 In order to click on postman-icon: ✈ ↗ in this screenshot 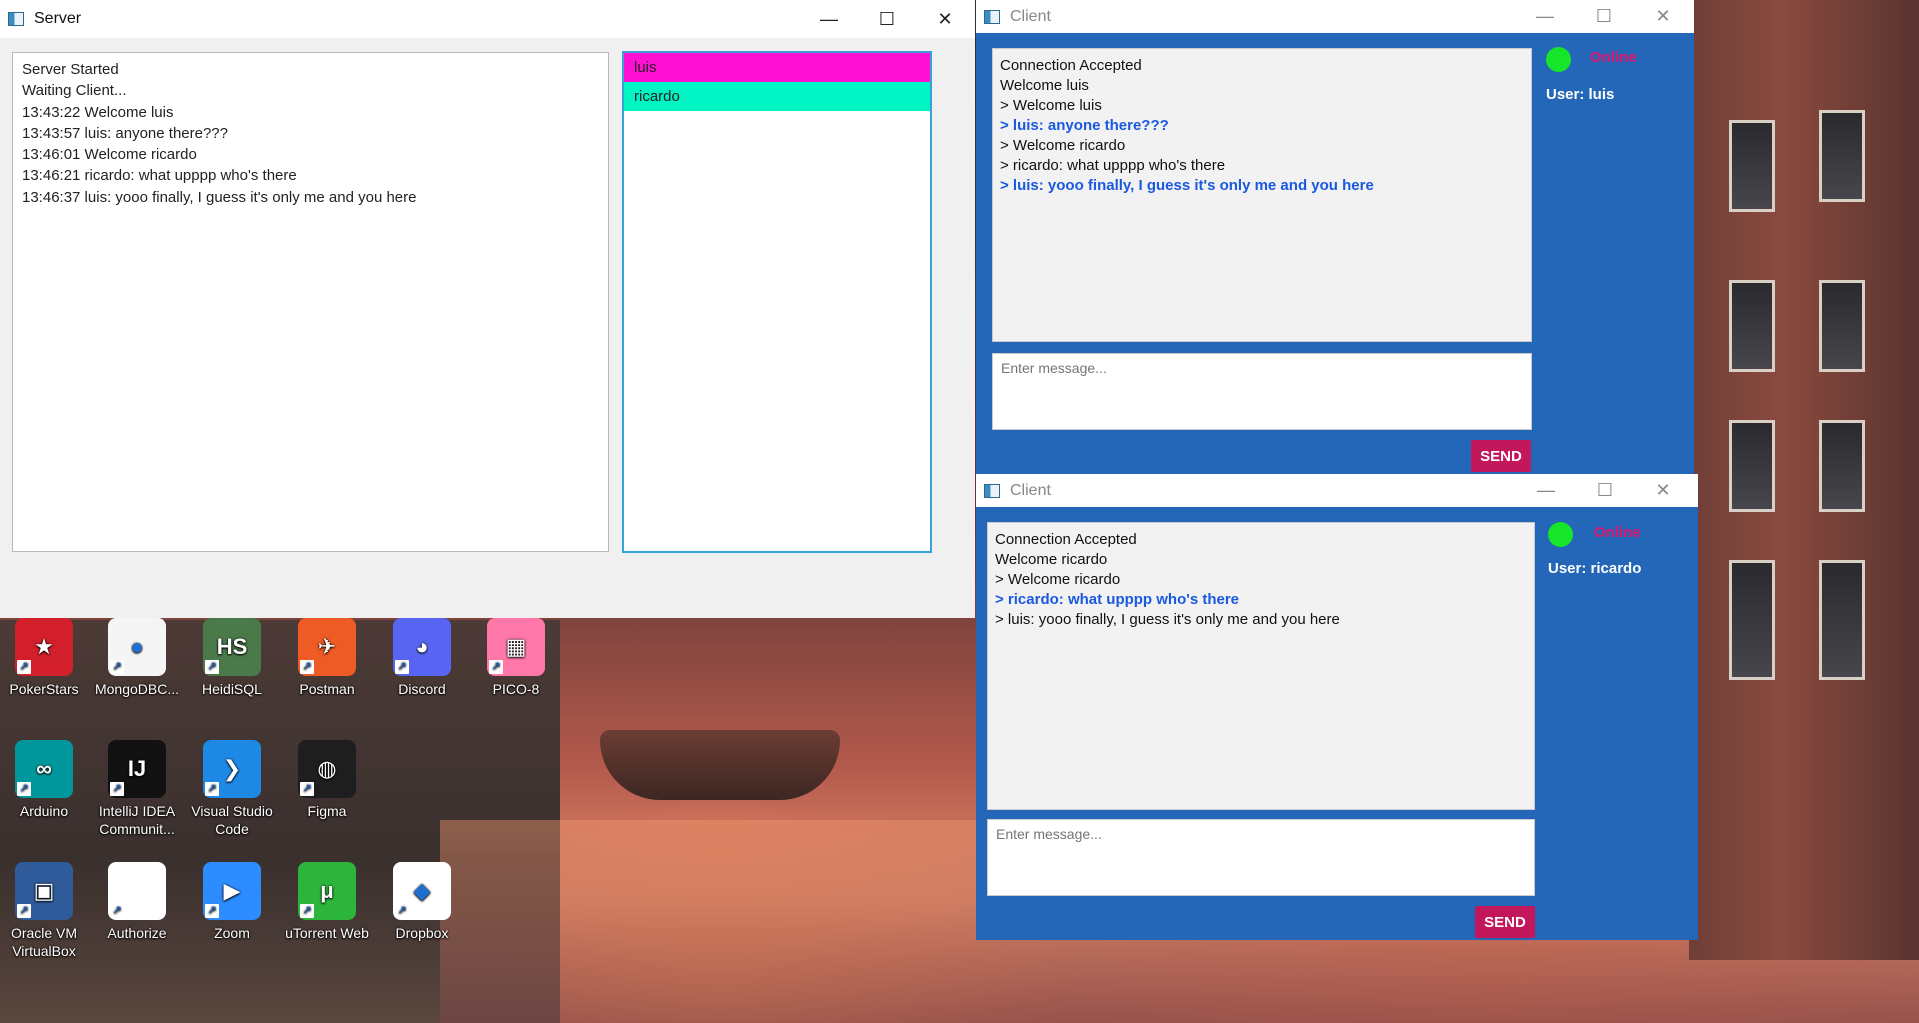, I will do `click(327, 647)`.